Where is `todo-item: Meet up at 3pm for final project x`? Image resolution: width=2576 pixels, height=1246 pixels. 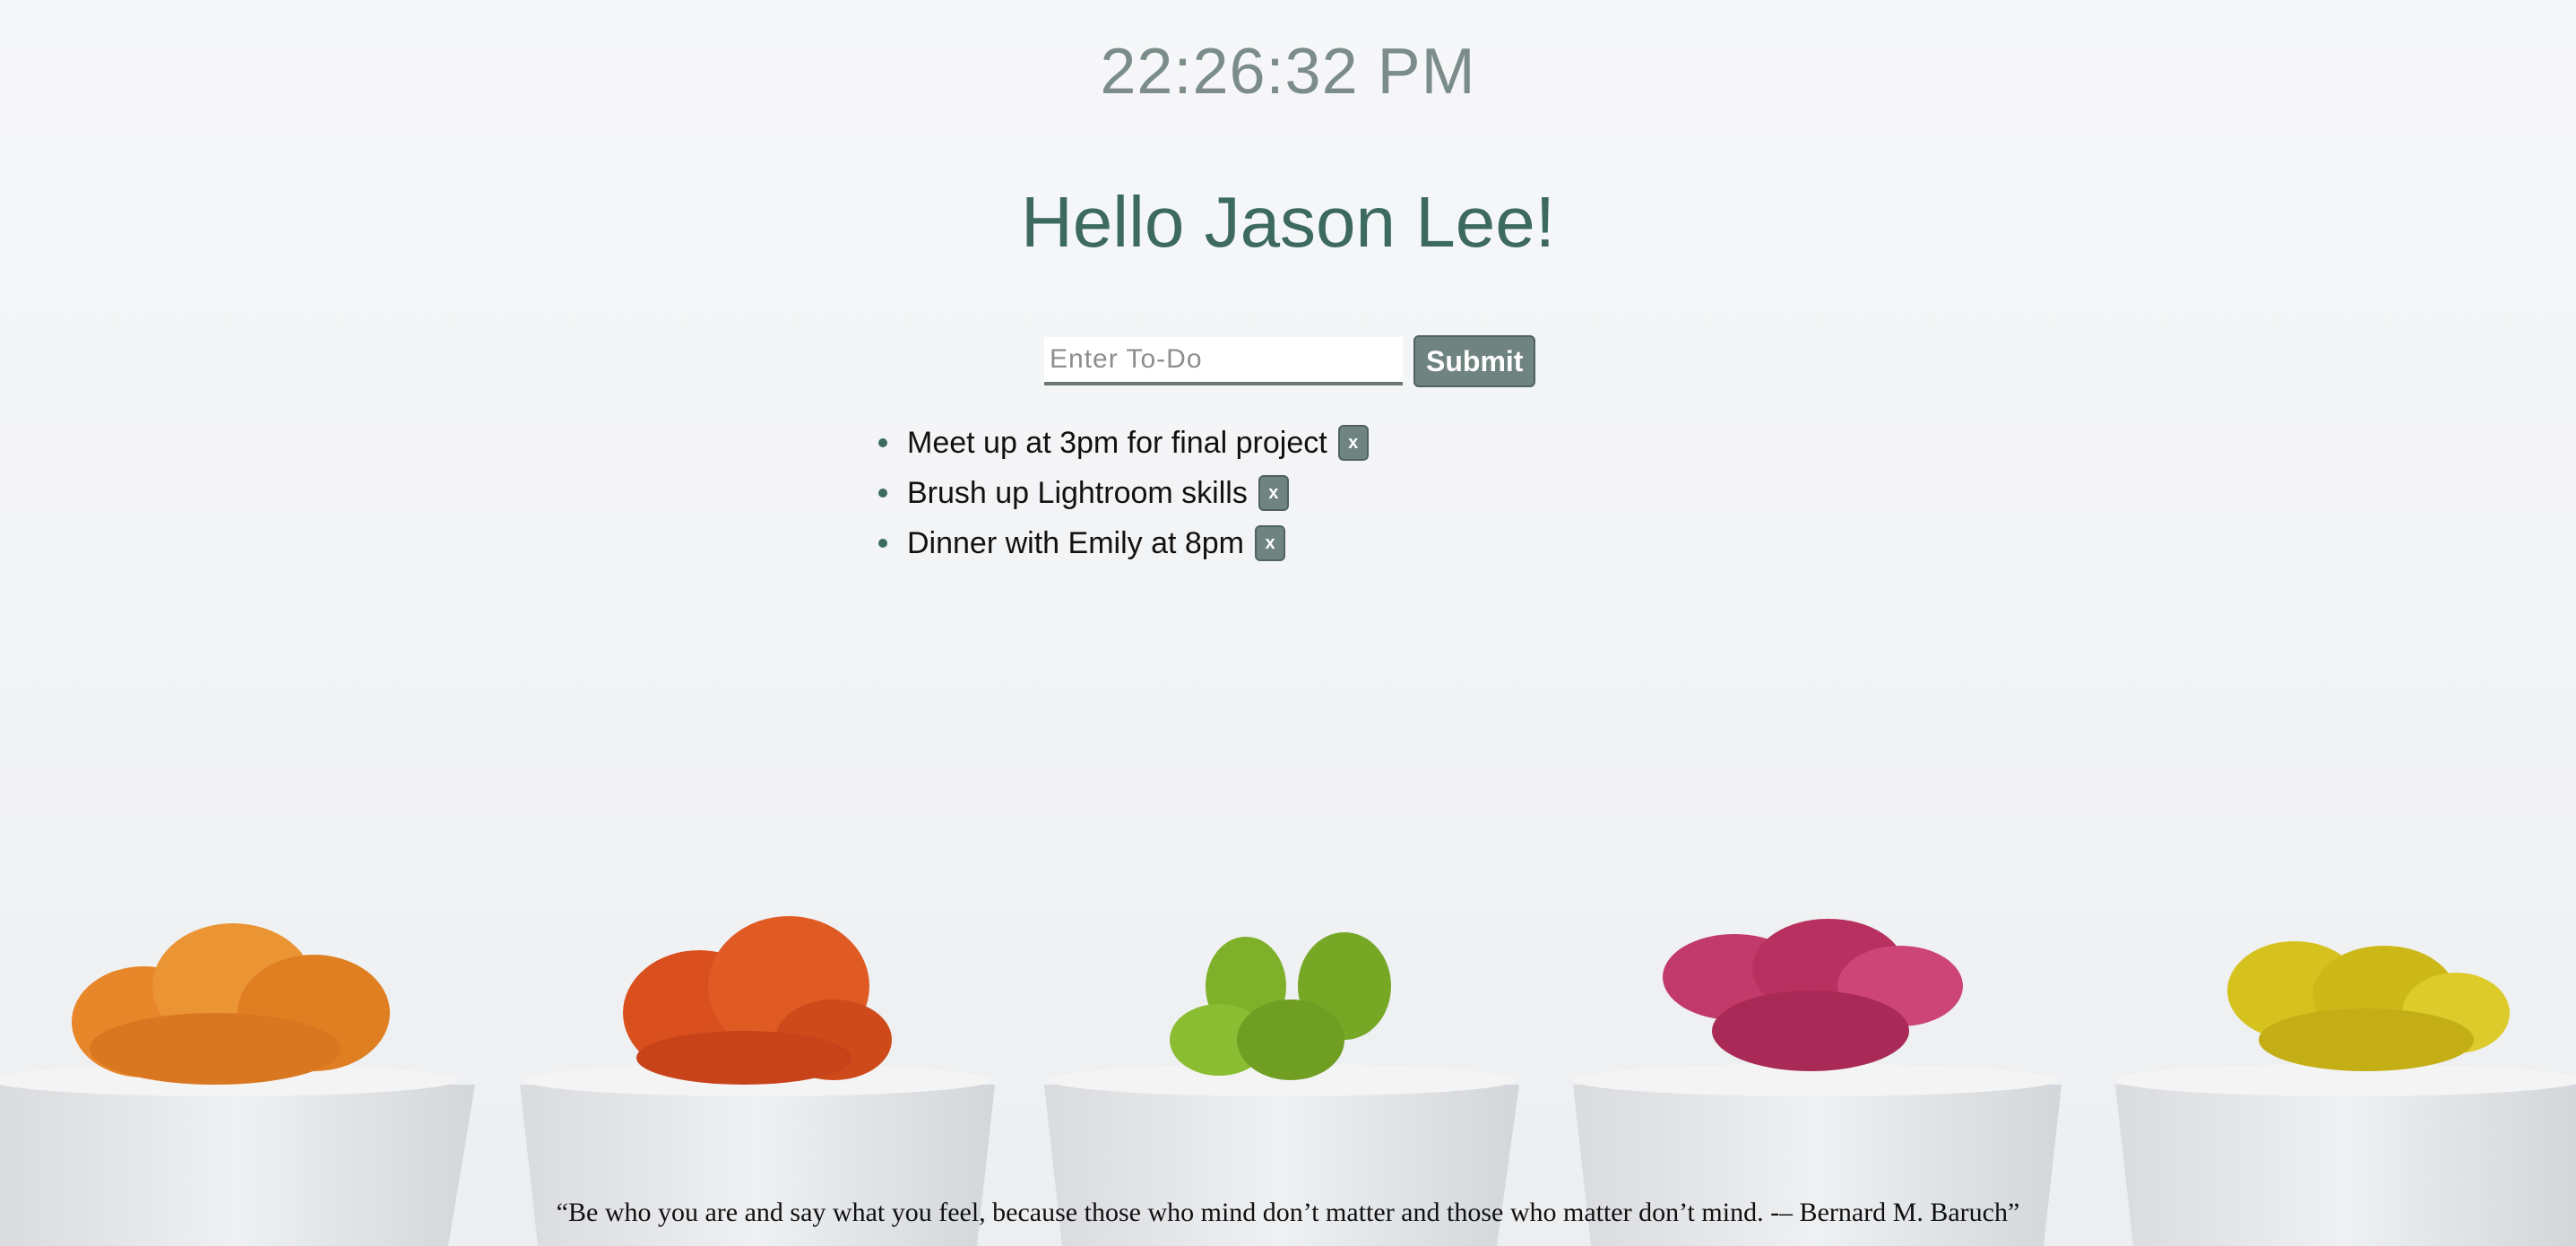 todo-item: Meet up at 3pm for final project x is located at coordinates (1123, 443).